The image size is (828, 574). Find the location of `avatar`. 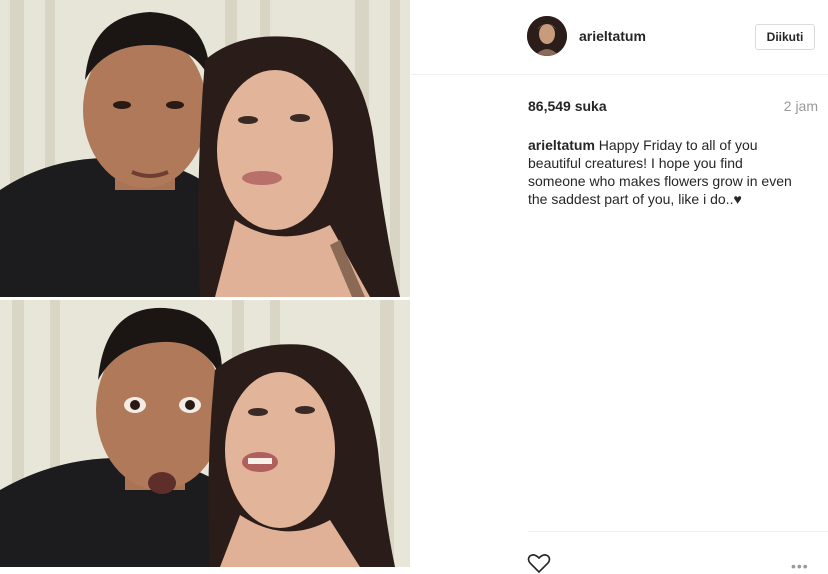

avatar is located at coordinates (547, 36).